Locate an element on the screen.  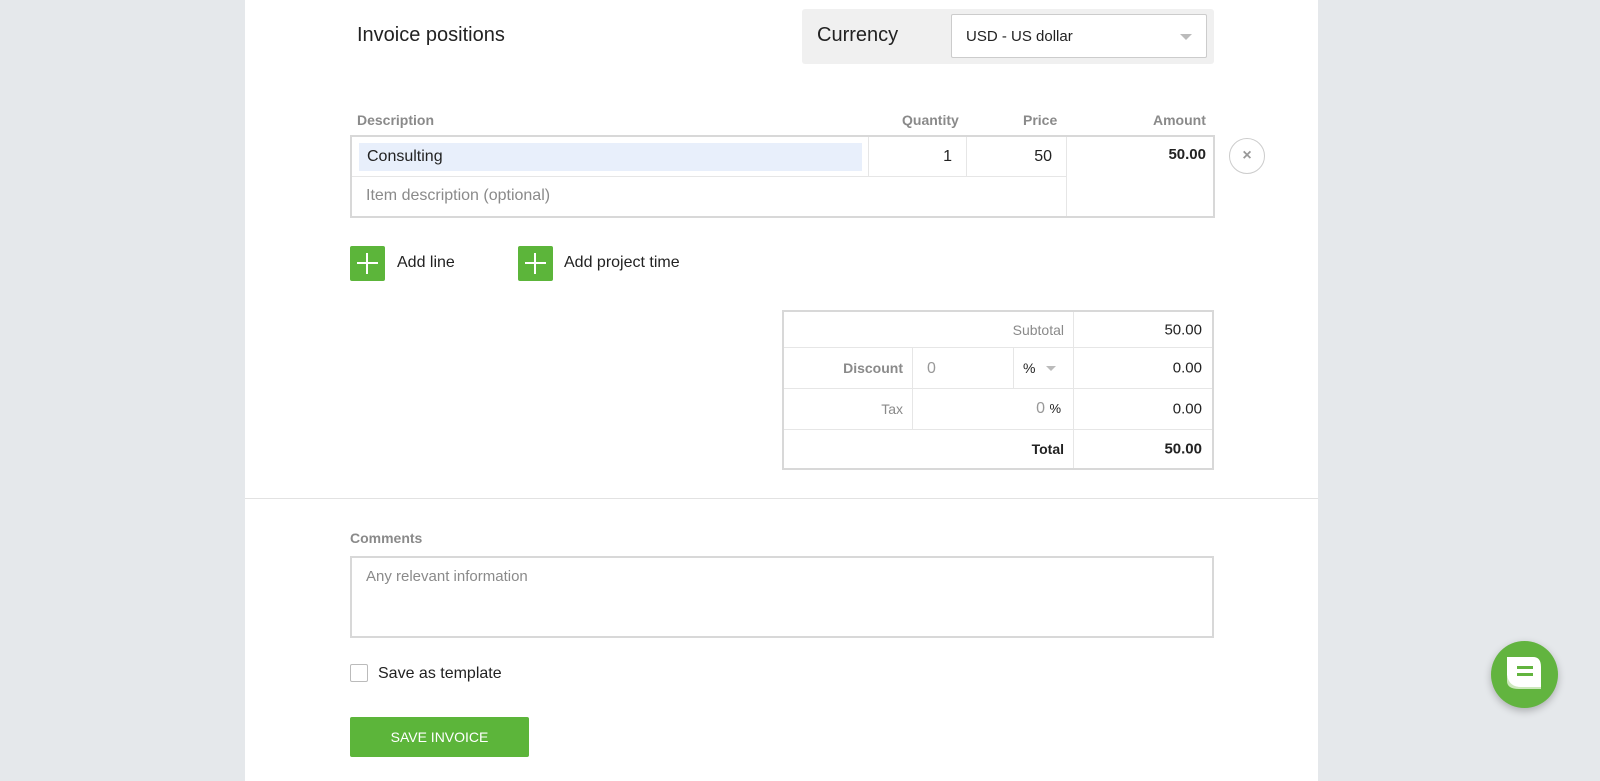
line-amount: 50.00 is located at coordinates (1139, 176).